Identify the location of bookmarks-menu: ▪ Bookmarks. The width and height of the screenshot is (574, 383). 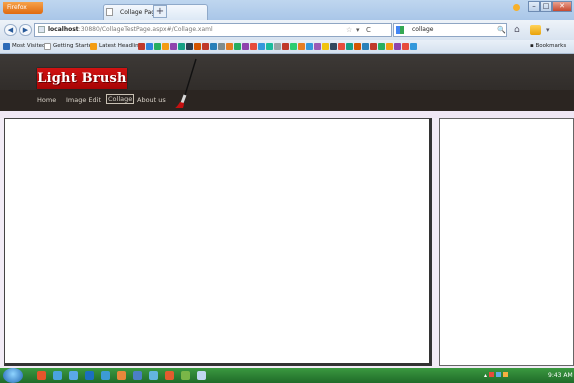
(548, 46).